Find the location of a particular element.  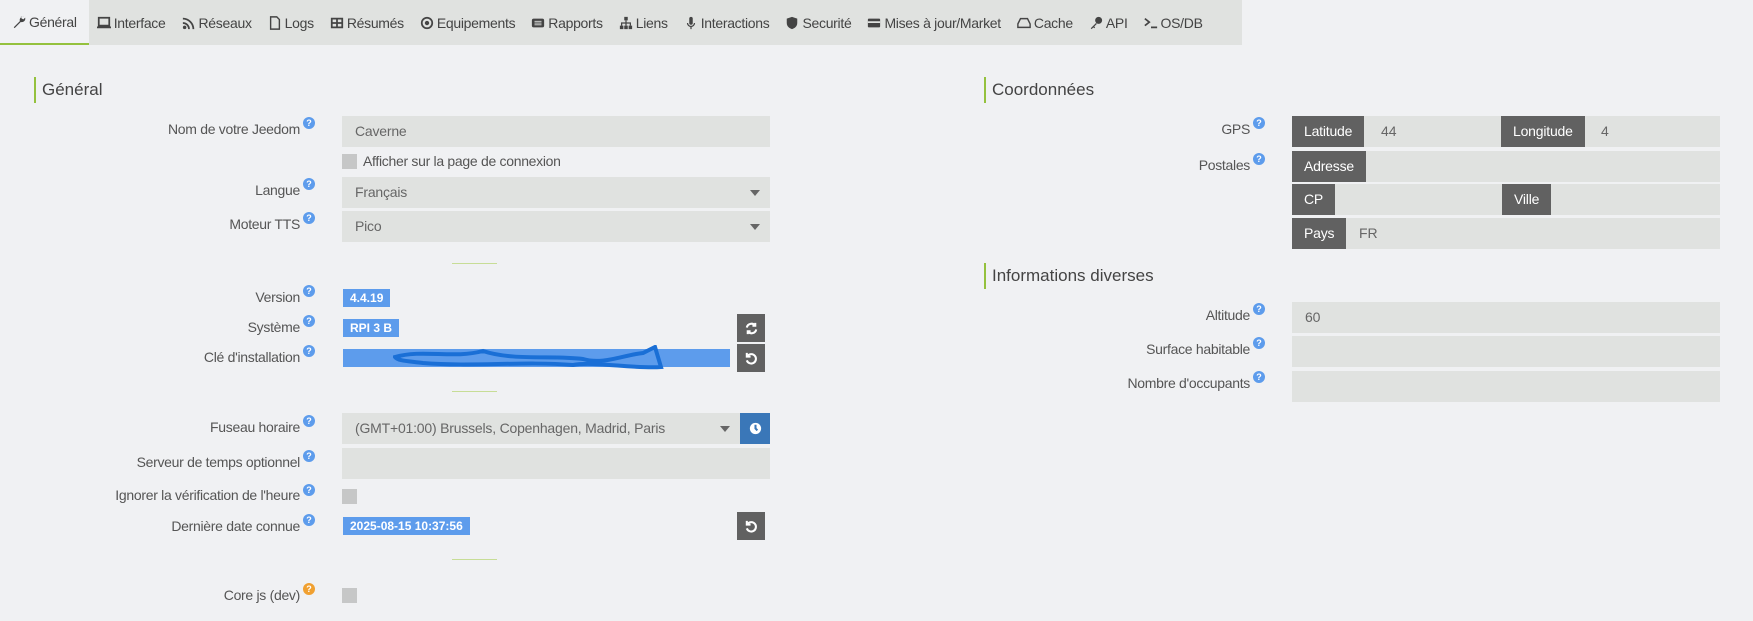

tab-interface: Interface is located at coordinates (131, 22).